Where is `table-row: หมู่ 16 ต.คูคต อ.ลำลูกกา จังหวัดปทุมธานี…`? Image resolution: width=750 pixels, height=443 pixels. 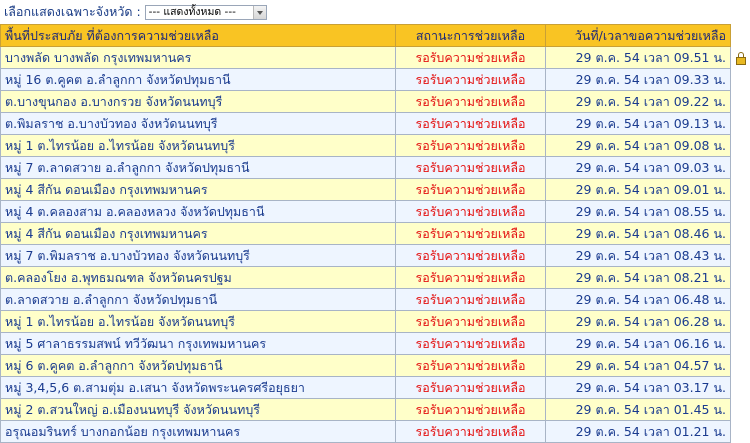 table-row: หมู่ 16 ต.คูคต อ.ลำลูกกา จังหวัดปทุมธานี… is located at coordinates (375, 79).